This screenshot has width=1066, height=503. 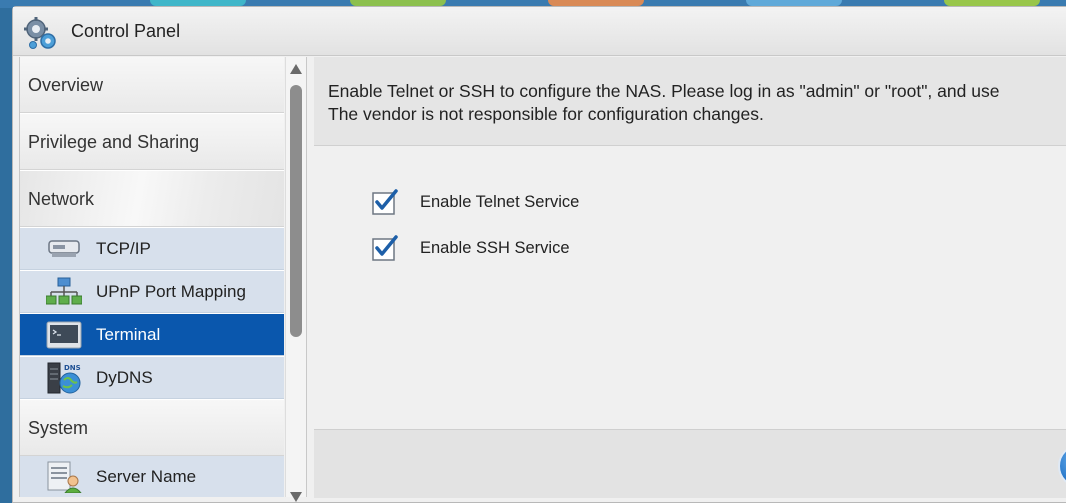 I want to click on sidebar-item-server-name: Server Name, so click(x=152, y=476).